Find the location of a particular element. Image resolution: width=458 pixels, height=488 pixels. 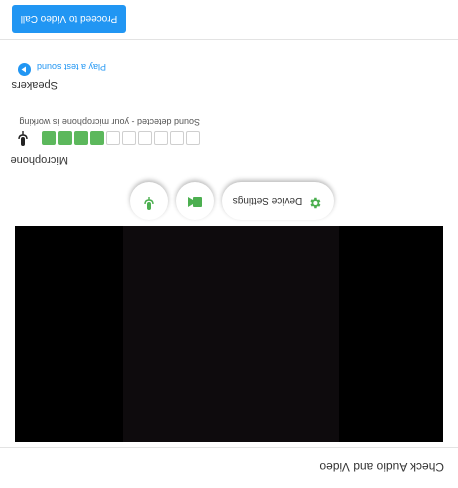

play-test-sound-link: Play a test sound is located at coordinates (61, 67).